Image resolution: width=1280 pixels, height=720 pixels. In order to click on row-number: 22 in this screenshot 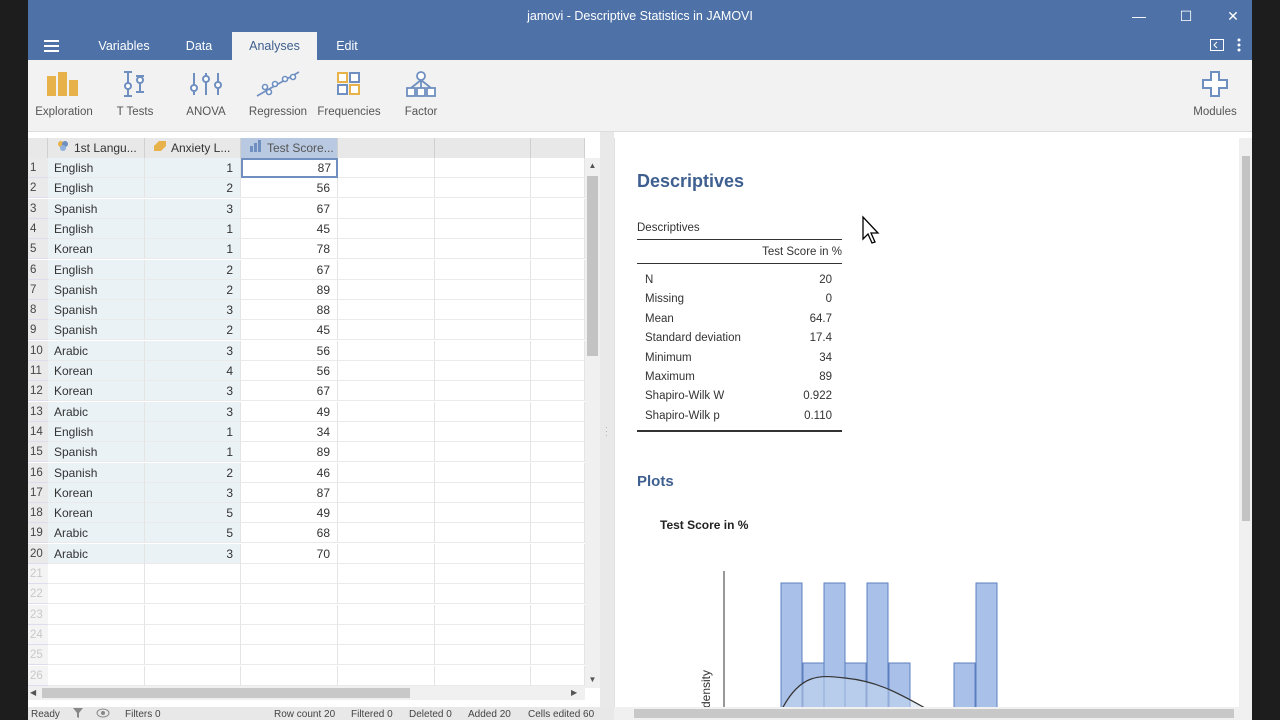, I will do `click(38, 594)`.